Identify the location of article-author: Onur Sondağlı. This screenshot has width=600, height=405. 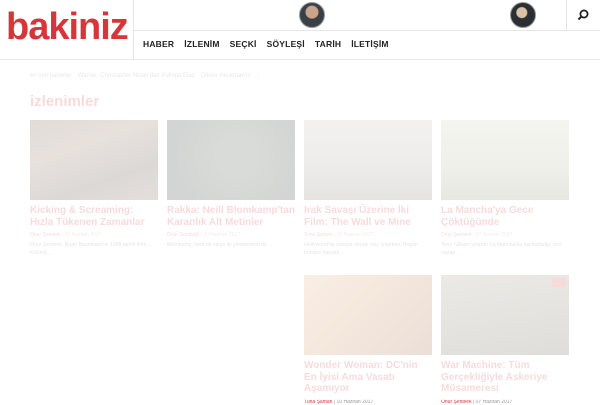
(183, 235).